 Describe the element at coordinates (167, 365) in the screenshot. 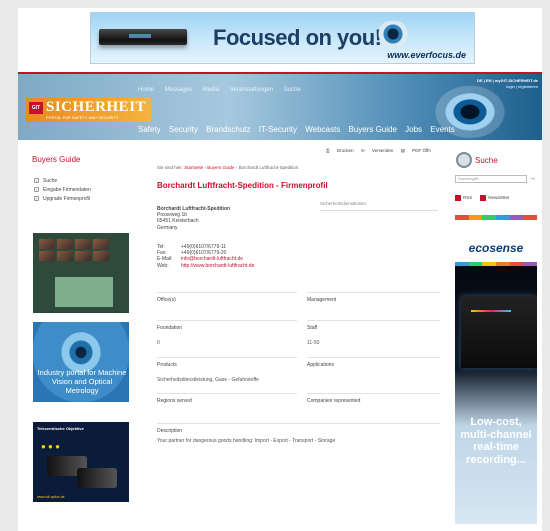

I see `products-label: Products` at that location.